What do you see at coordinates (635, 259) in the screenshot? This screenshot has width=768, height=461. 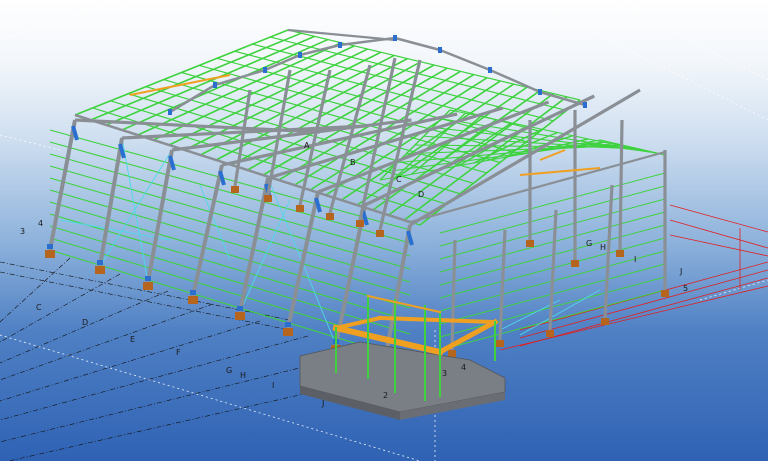 I see `grid-label-right: I` at bounding box center [635, 259].